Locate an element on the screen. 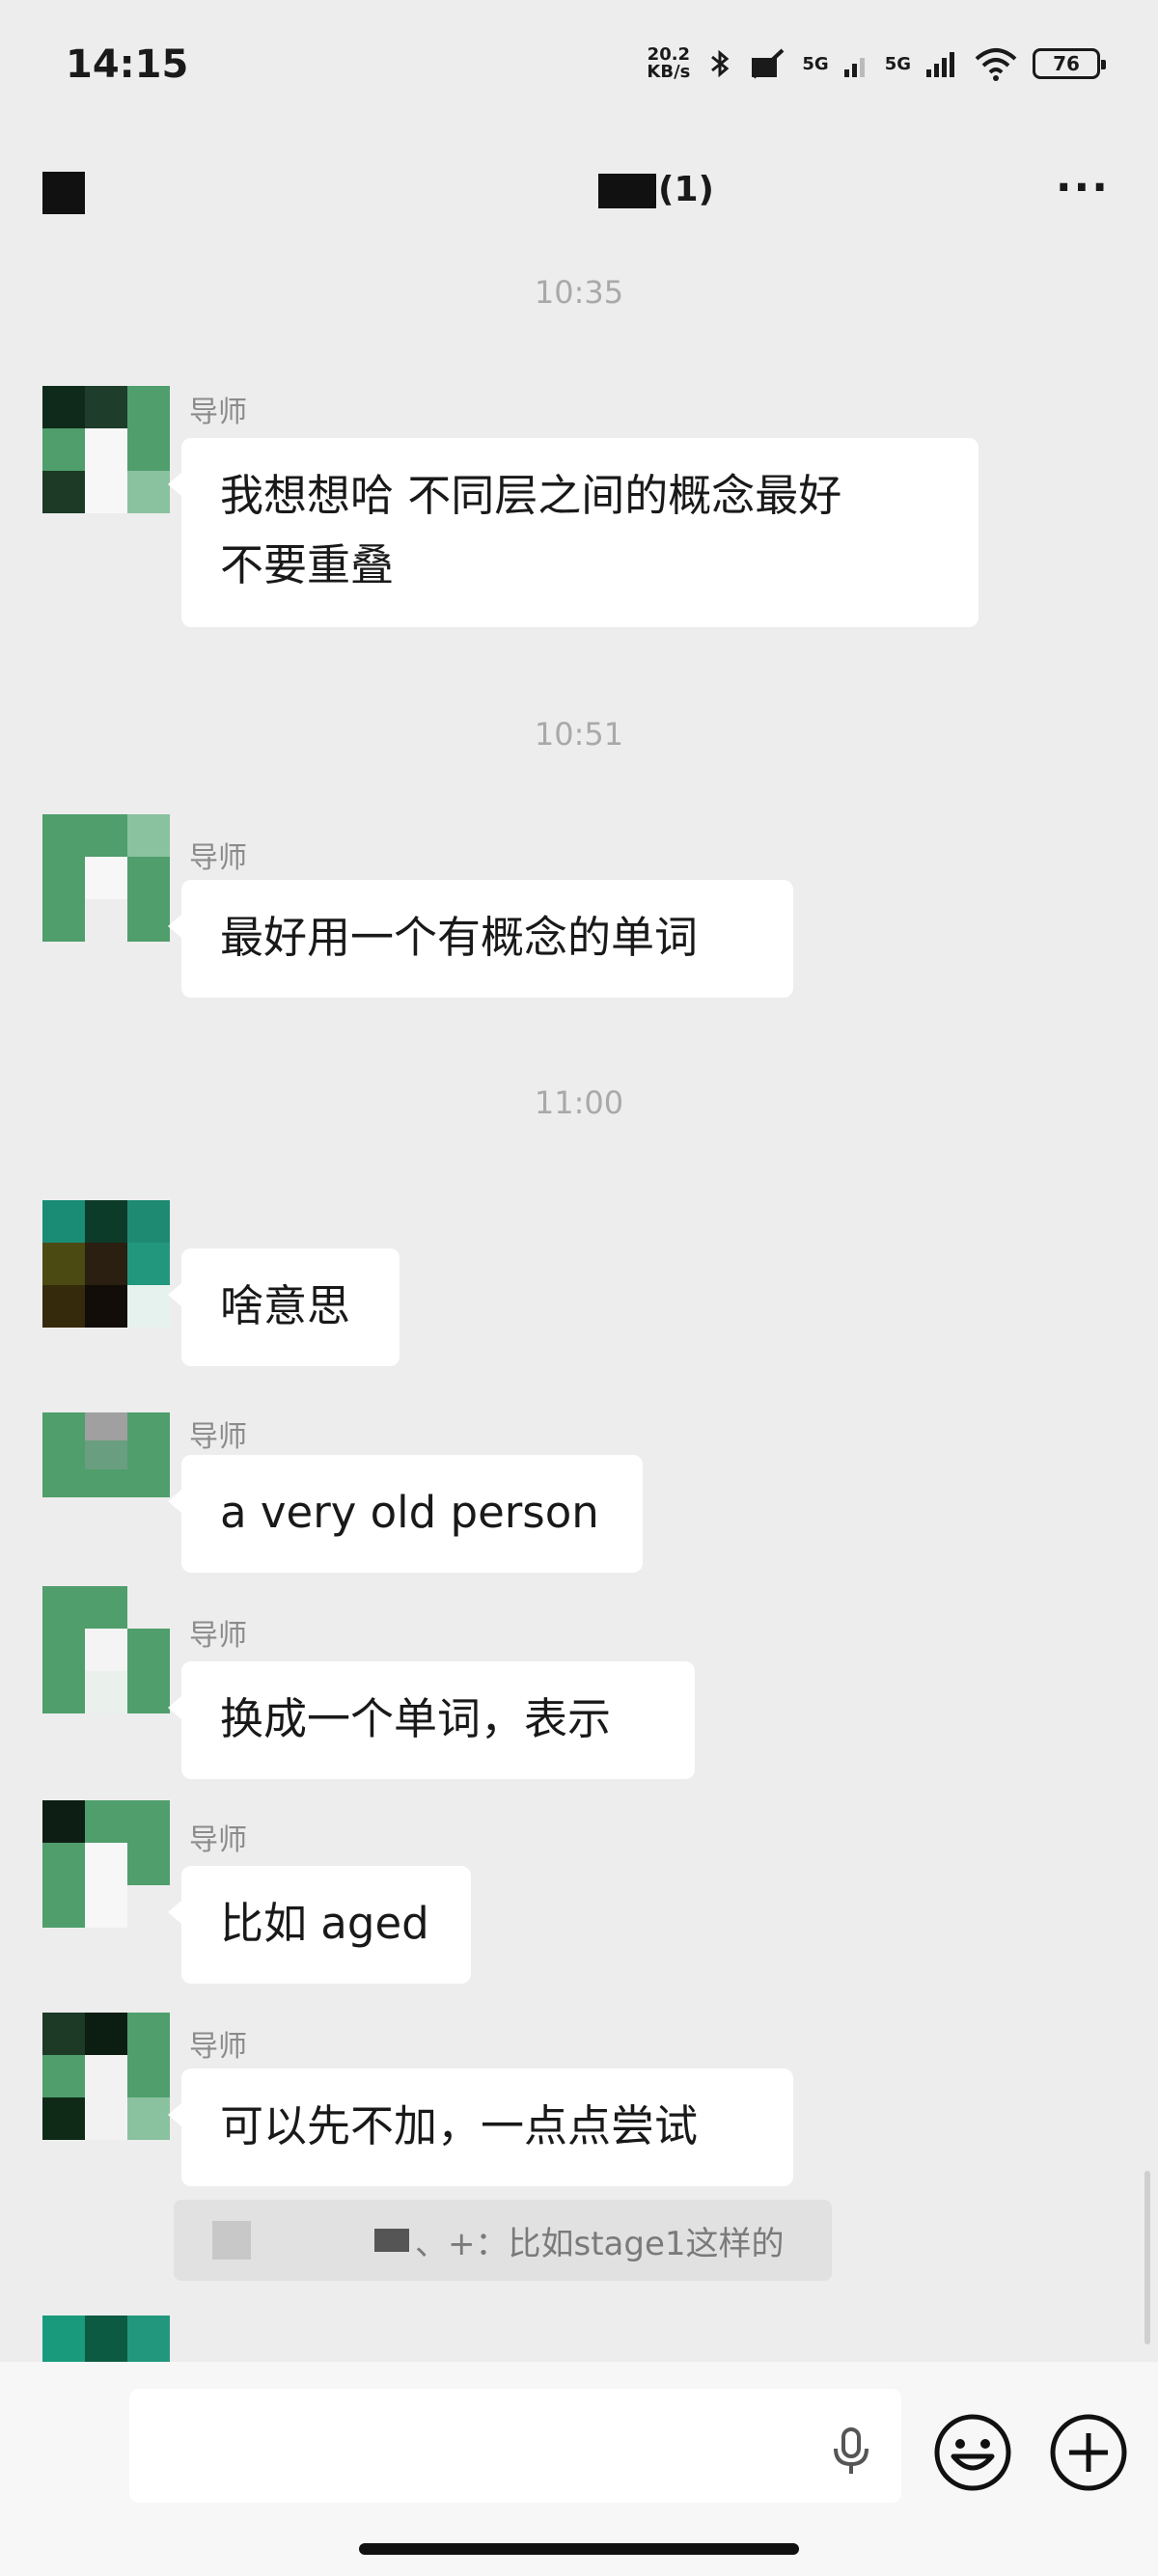 The width and height of the screenshot is (1158, 2576). message-text: 比如 aged is located at coordinates (324, 1924).